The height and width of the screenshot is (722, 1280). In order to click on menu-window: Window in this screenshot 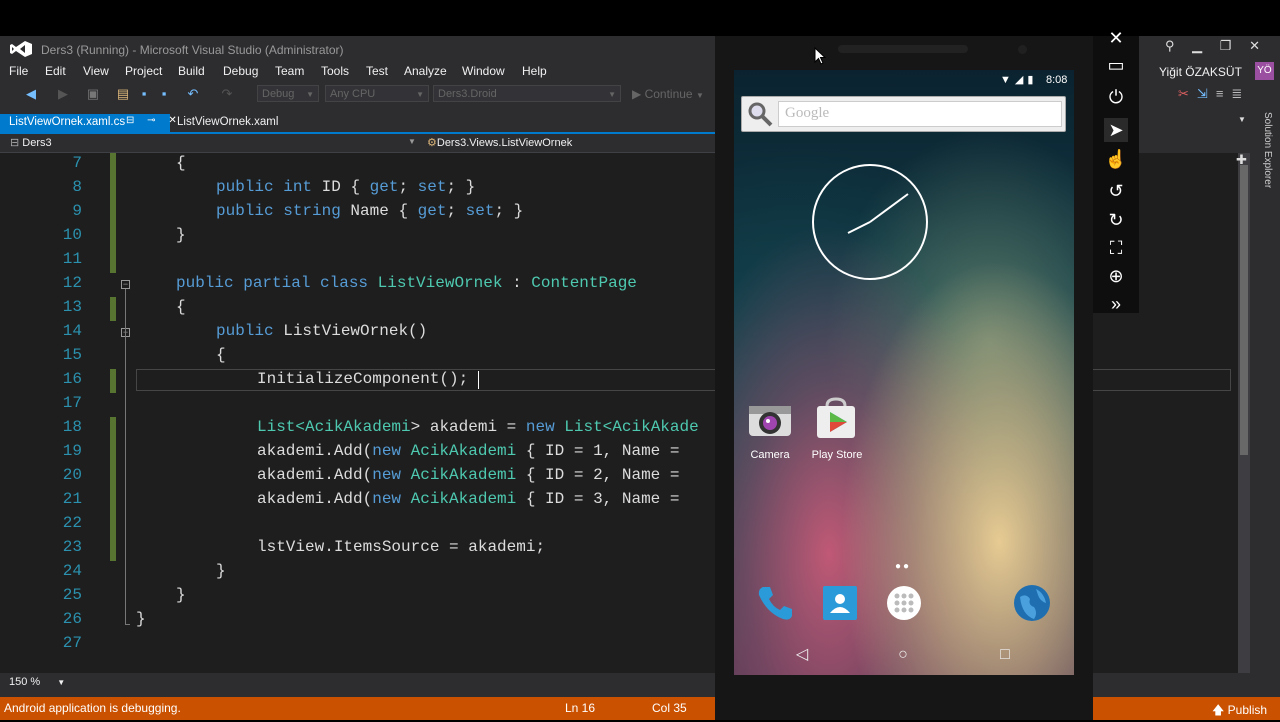, I will do `click(483, 71)`.